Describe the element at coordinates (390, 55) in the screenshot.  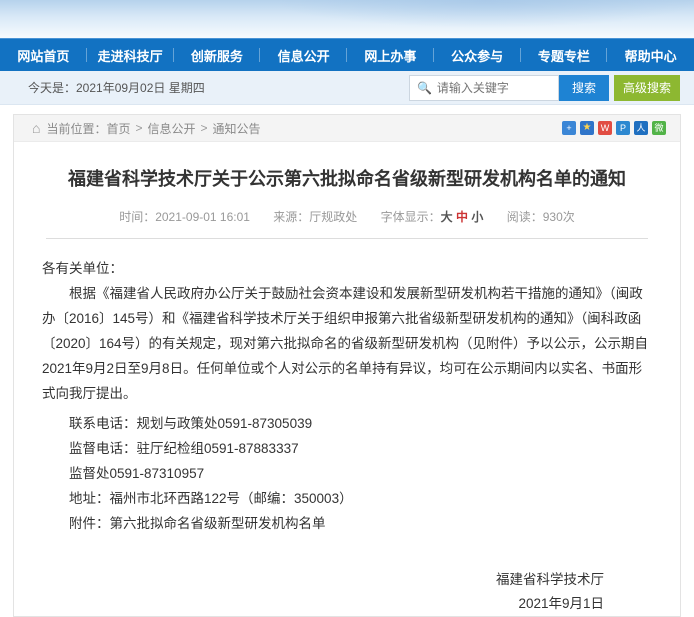
I see `nav-item-online-services: 网上办事` at that location.